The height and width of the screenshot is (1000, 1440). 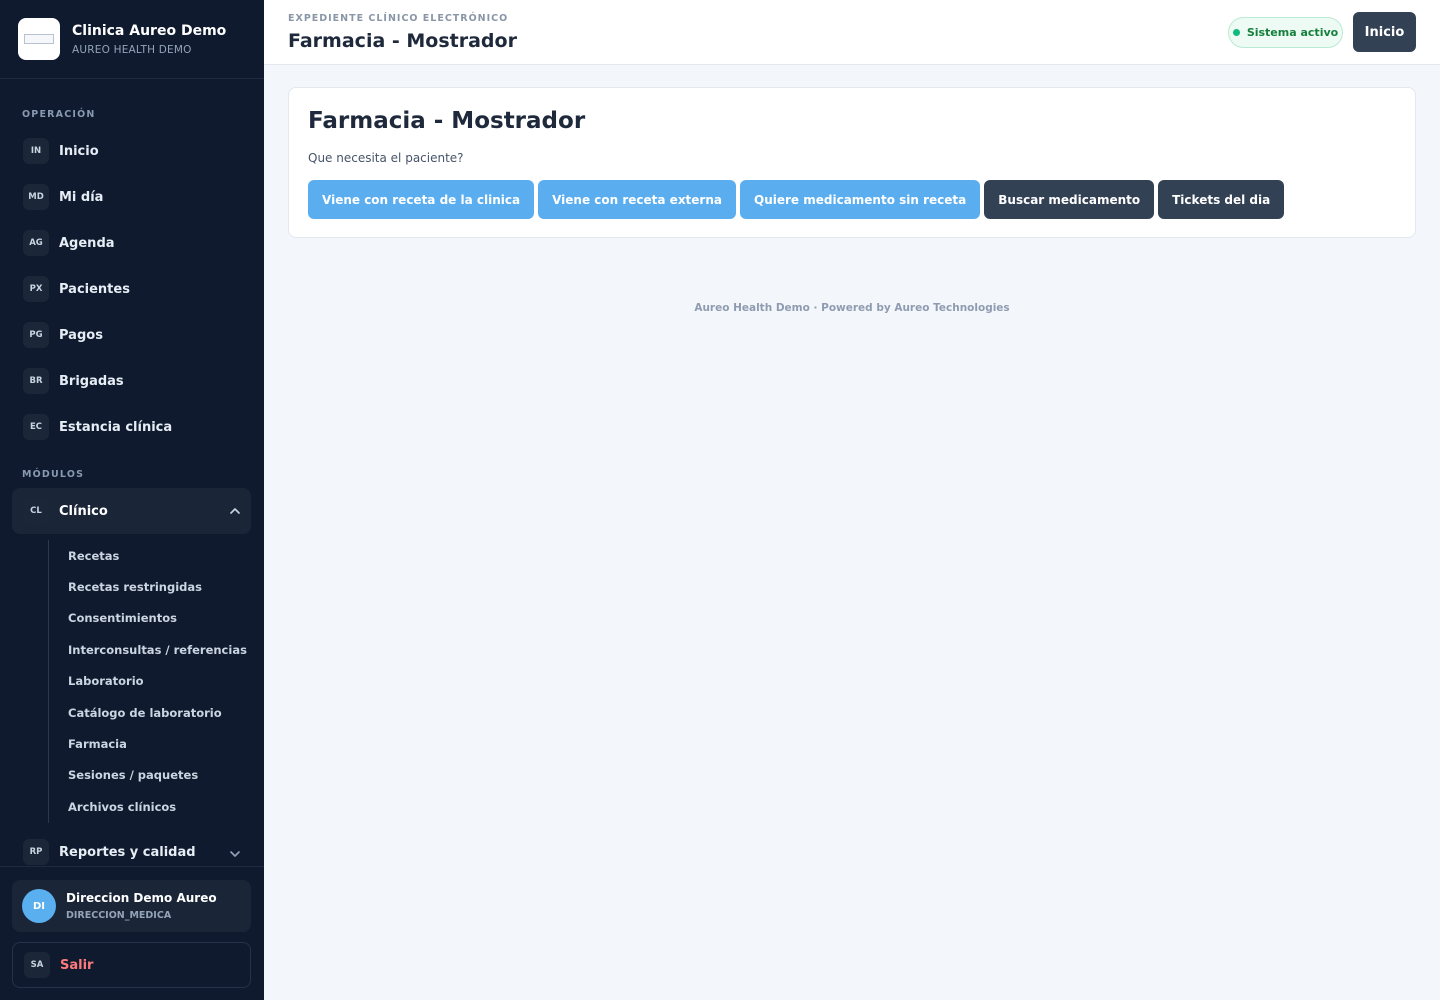 I want to click on brand-header: Clinica Aureo Demo AUREO HEALTH DEMO, so click(x=132, y=39).